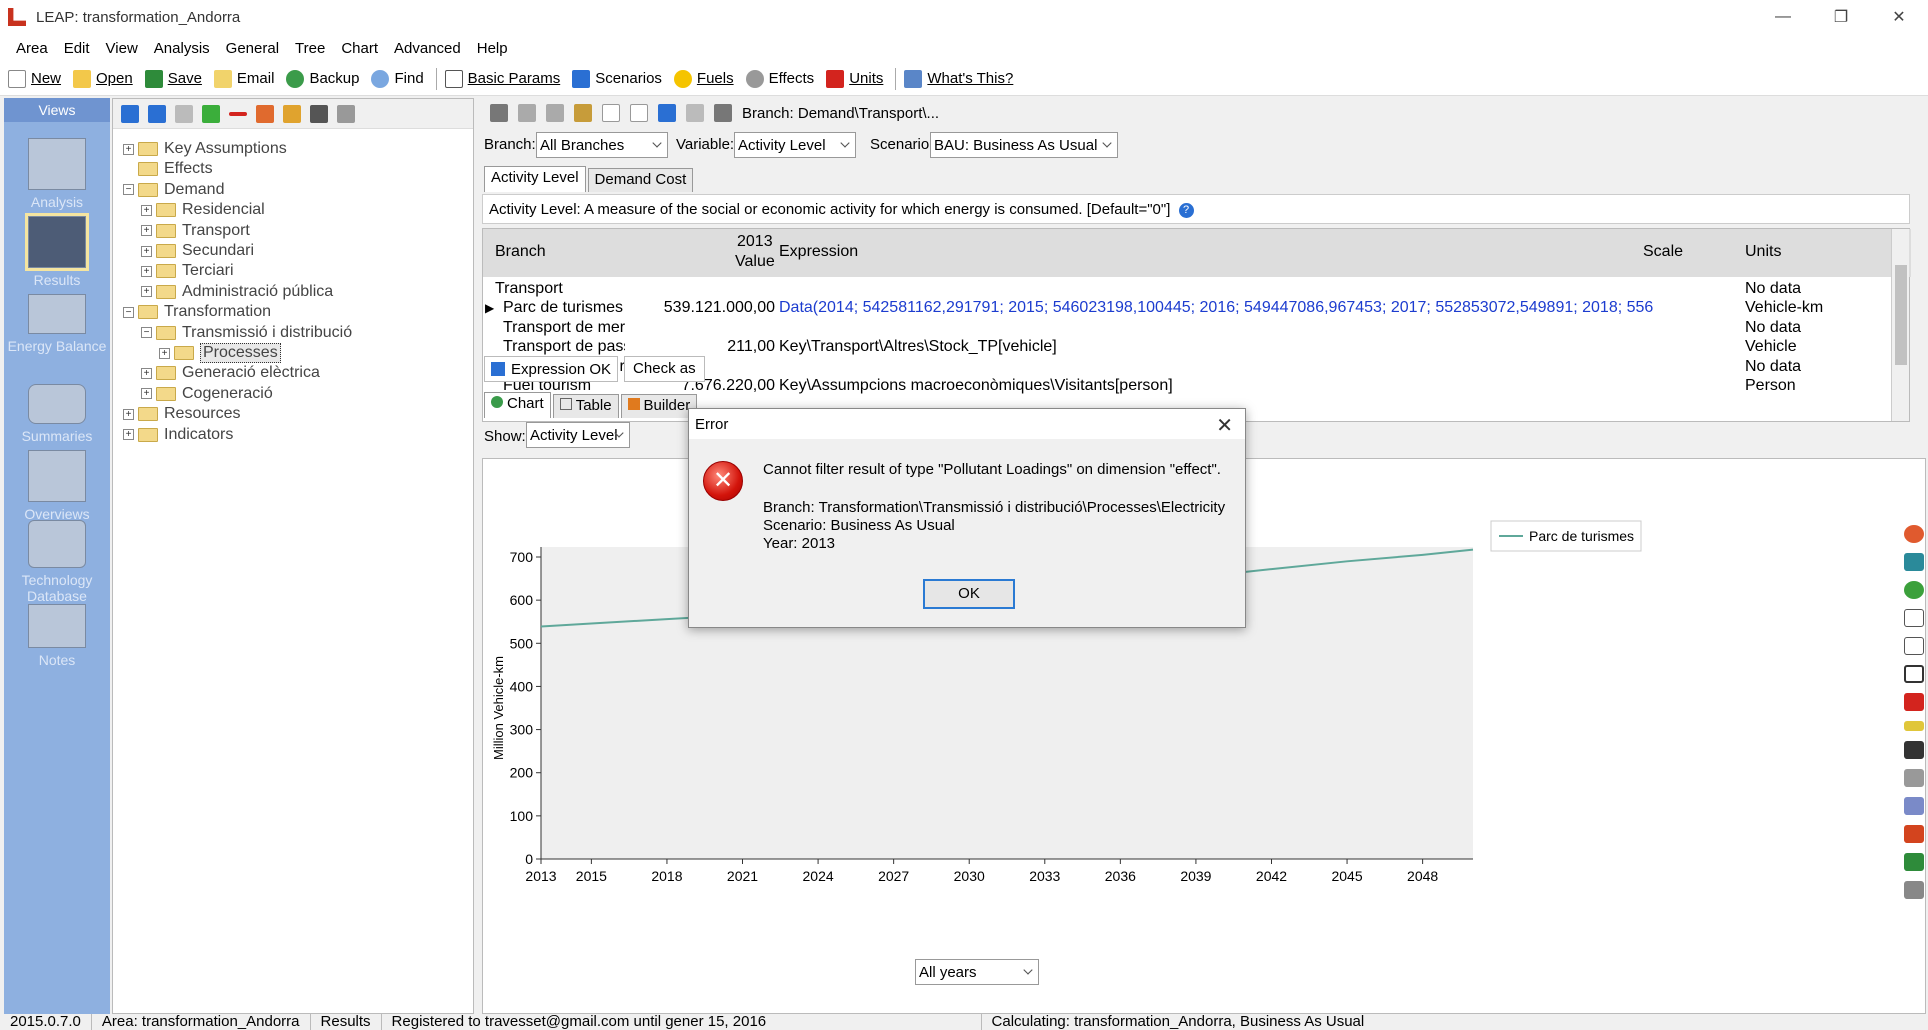  Describe the element at coordinates (157, 113) in the screenshot. I see `move-down-icon` at that location.